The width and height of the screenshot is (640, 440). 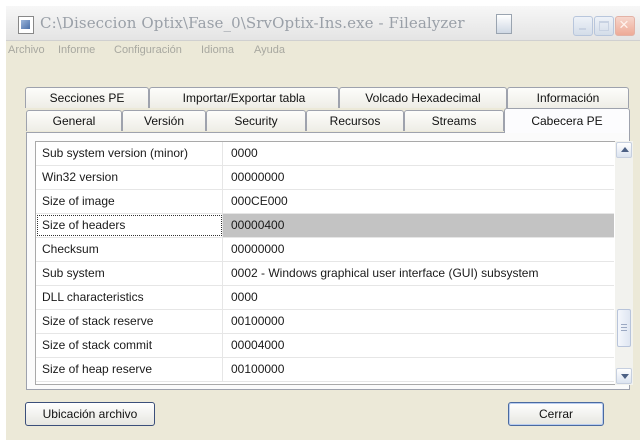 I want to click on tab-streams: Streams, so click(x=454, y=120).